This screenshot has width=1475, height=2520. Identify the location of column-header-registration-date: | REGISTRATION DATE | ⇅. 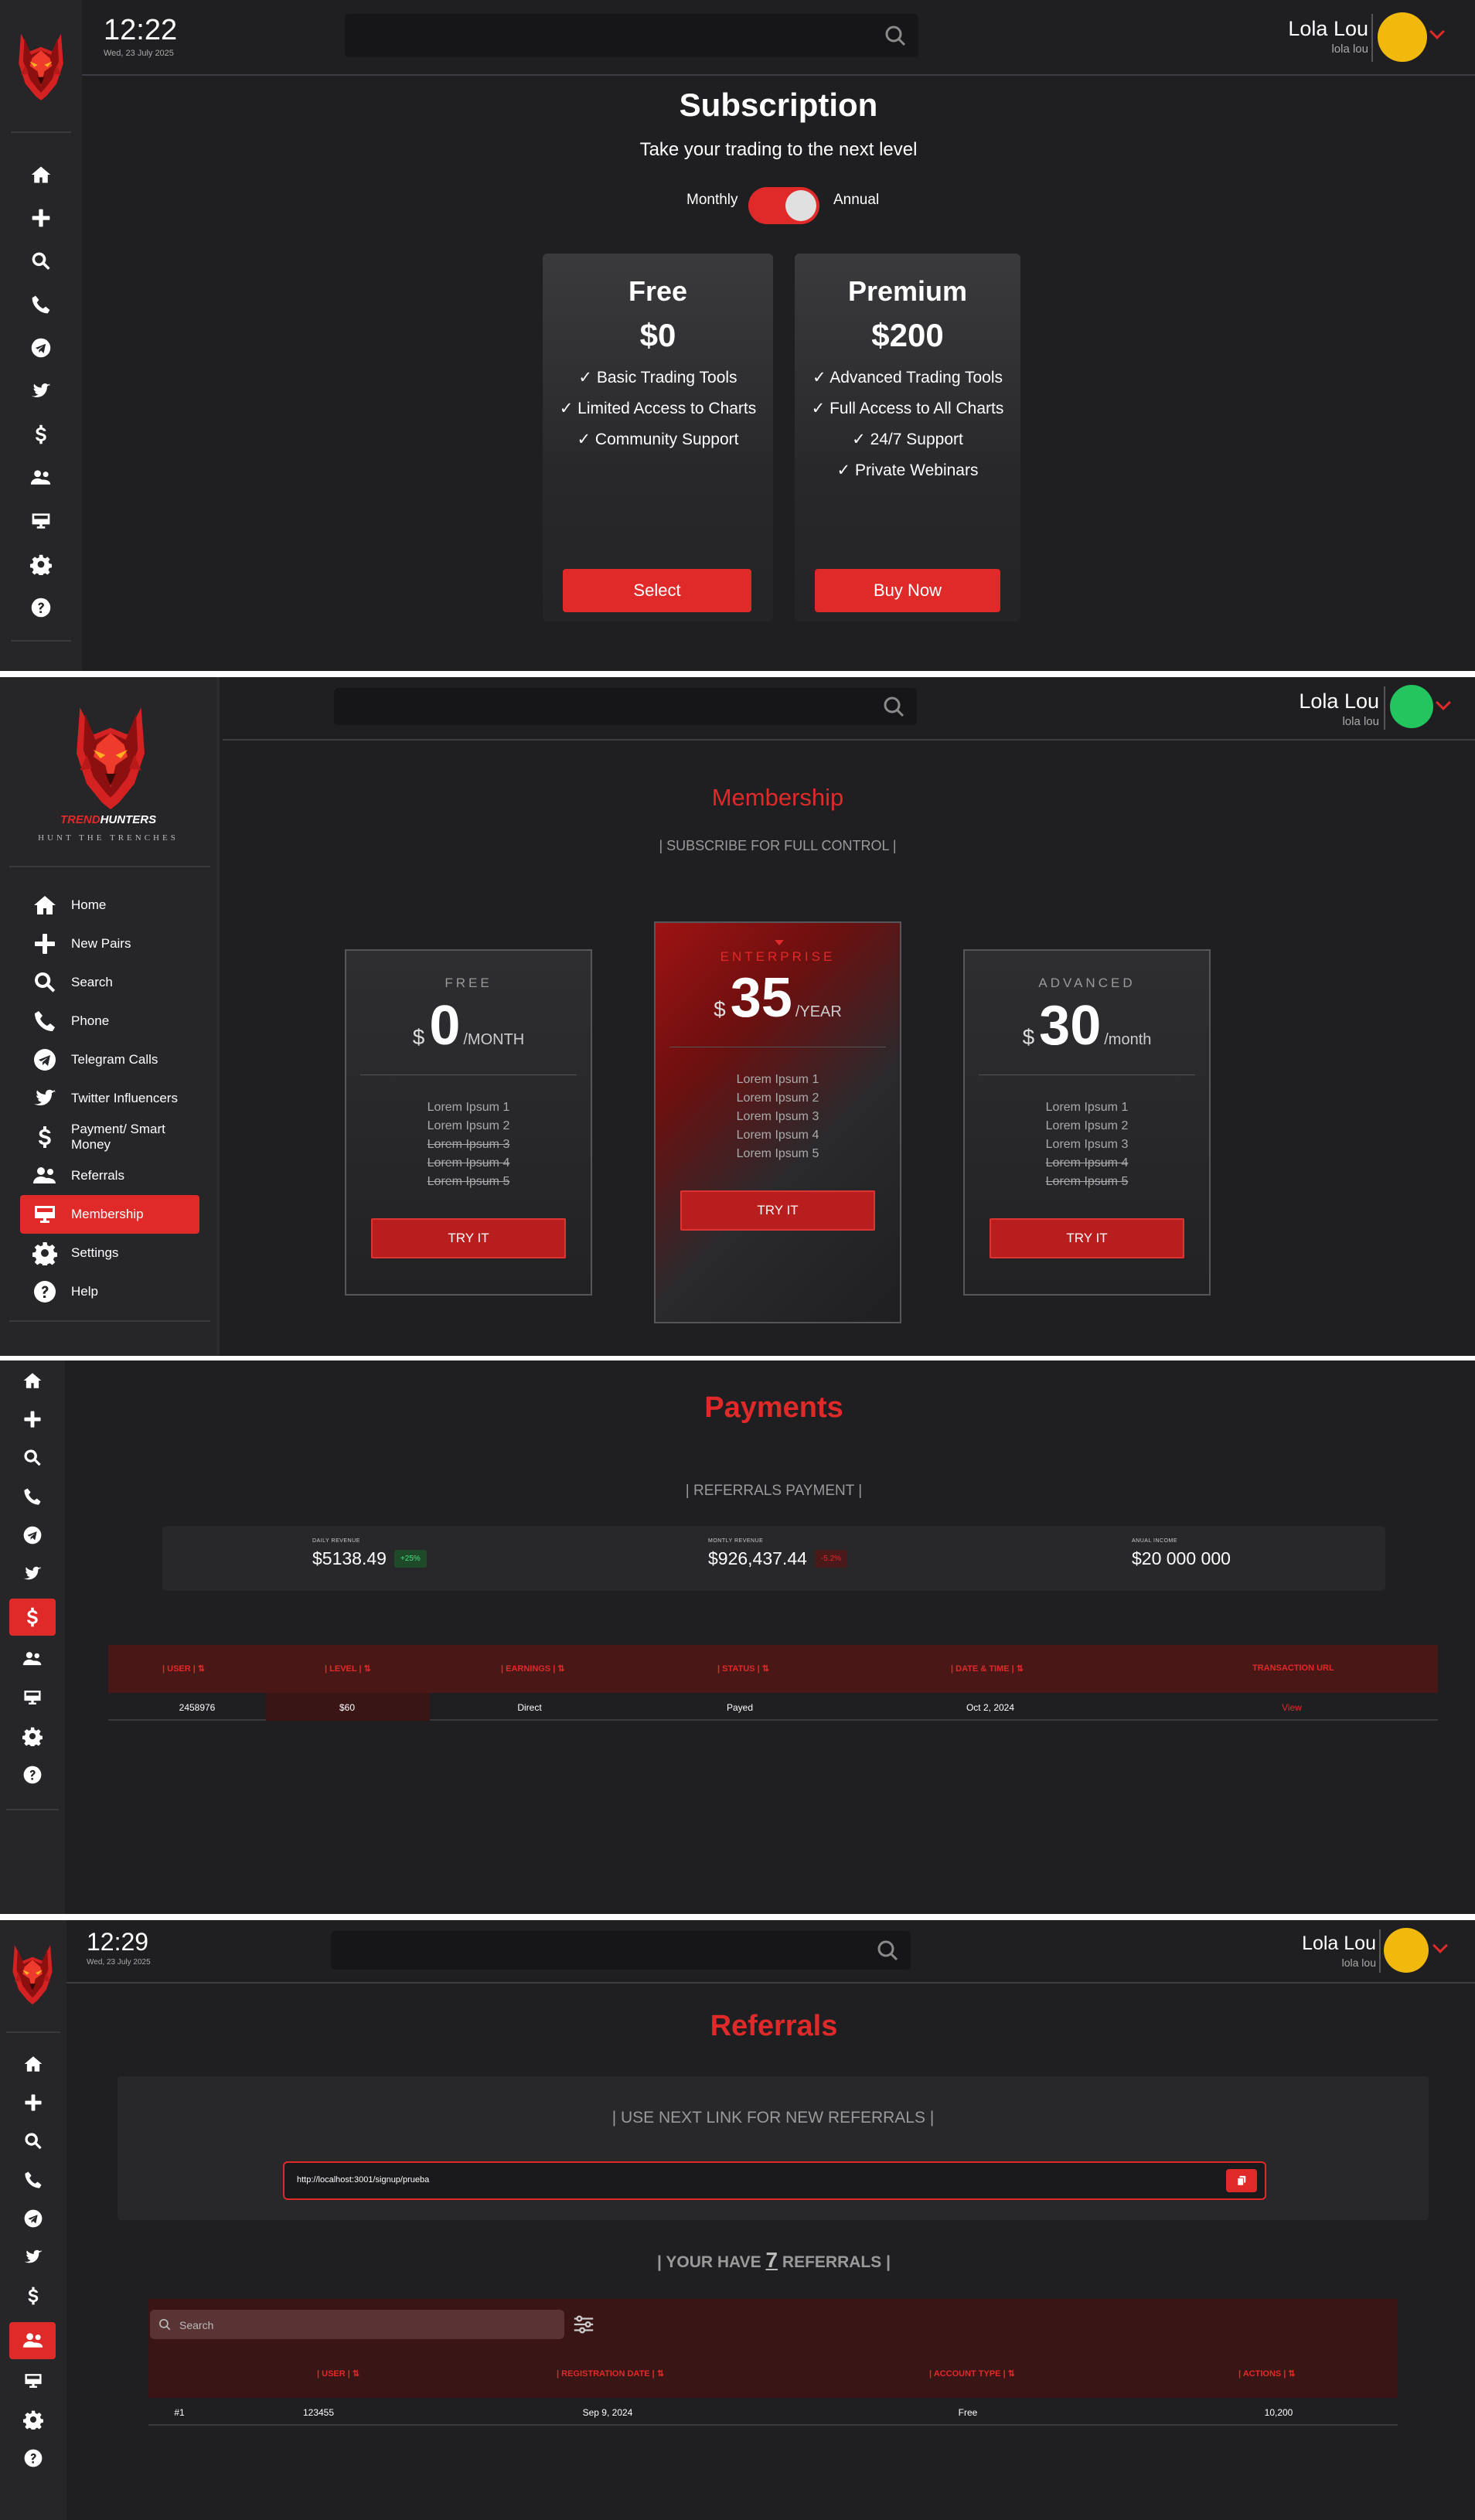
(610, 2373).